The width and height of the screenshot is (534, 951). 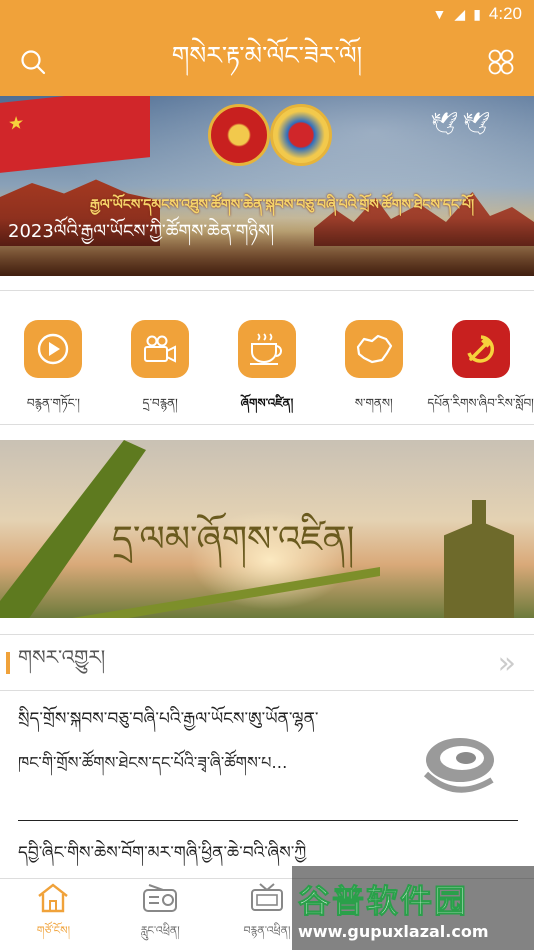 What do you see at coordinates (480, 403) in the screenshot?
I see `shortcut-label: དཔོན་རིགས་ཞིབ་རིས་སློབ།` at bounding box center [480, 403].